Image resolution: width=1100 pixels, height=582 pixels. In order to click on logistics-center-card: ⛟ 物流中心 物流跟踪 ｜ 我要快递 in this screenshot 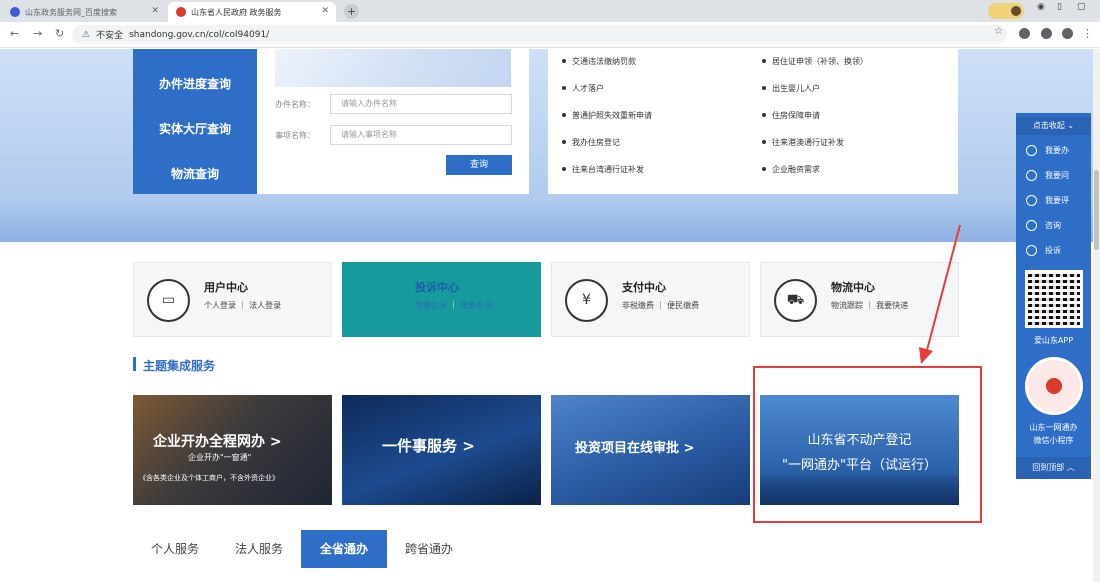, I will do `click(859, 299)`.